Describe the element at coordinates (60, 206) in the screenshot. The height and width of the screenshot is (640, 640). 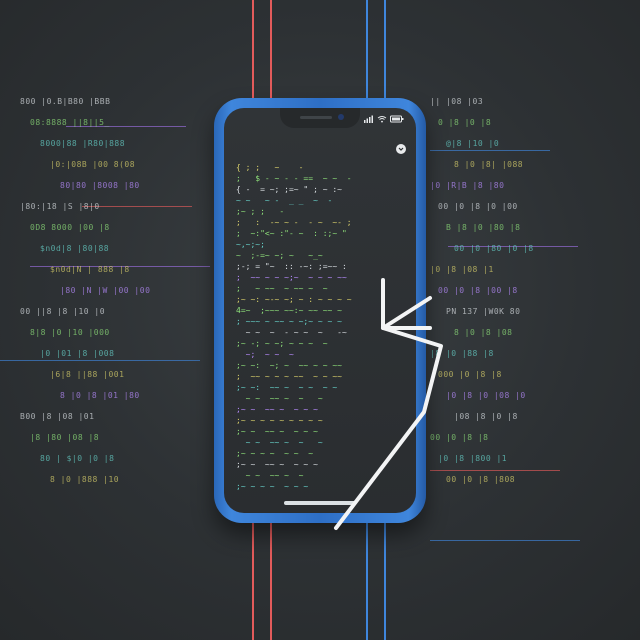
I see `left-code-line: |80:|18 |S |8|0` at that location.